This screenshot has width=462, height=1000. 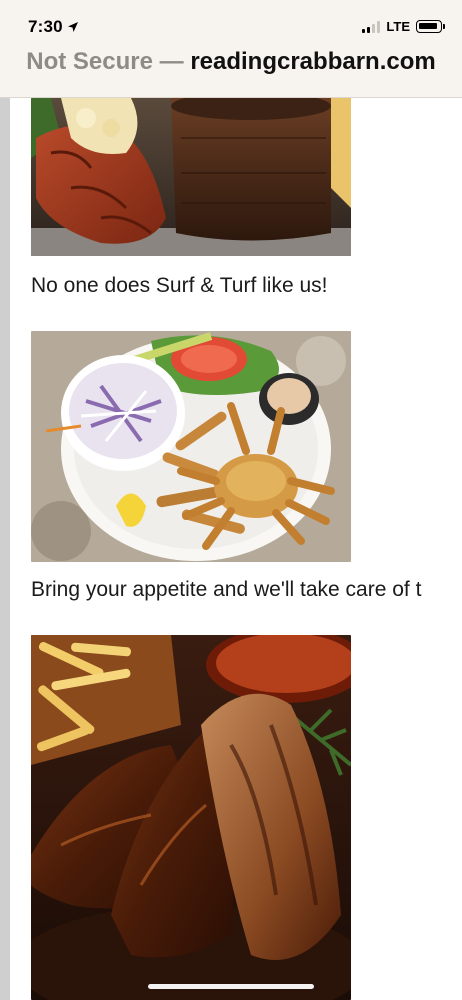 What do you see at coordinates (231, 986) in the screenshot?
I see `home-indicator` at bounding box center [231, 986].